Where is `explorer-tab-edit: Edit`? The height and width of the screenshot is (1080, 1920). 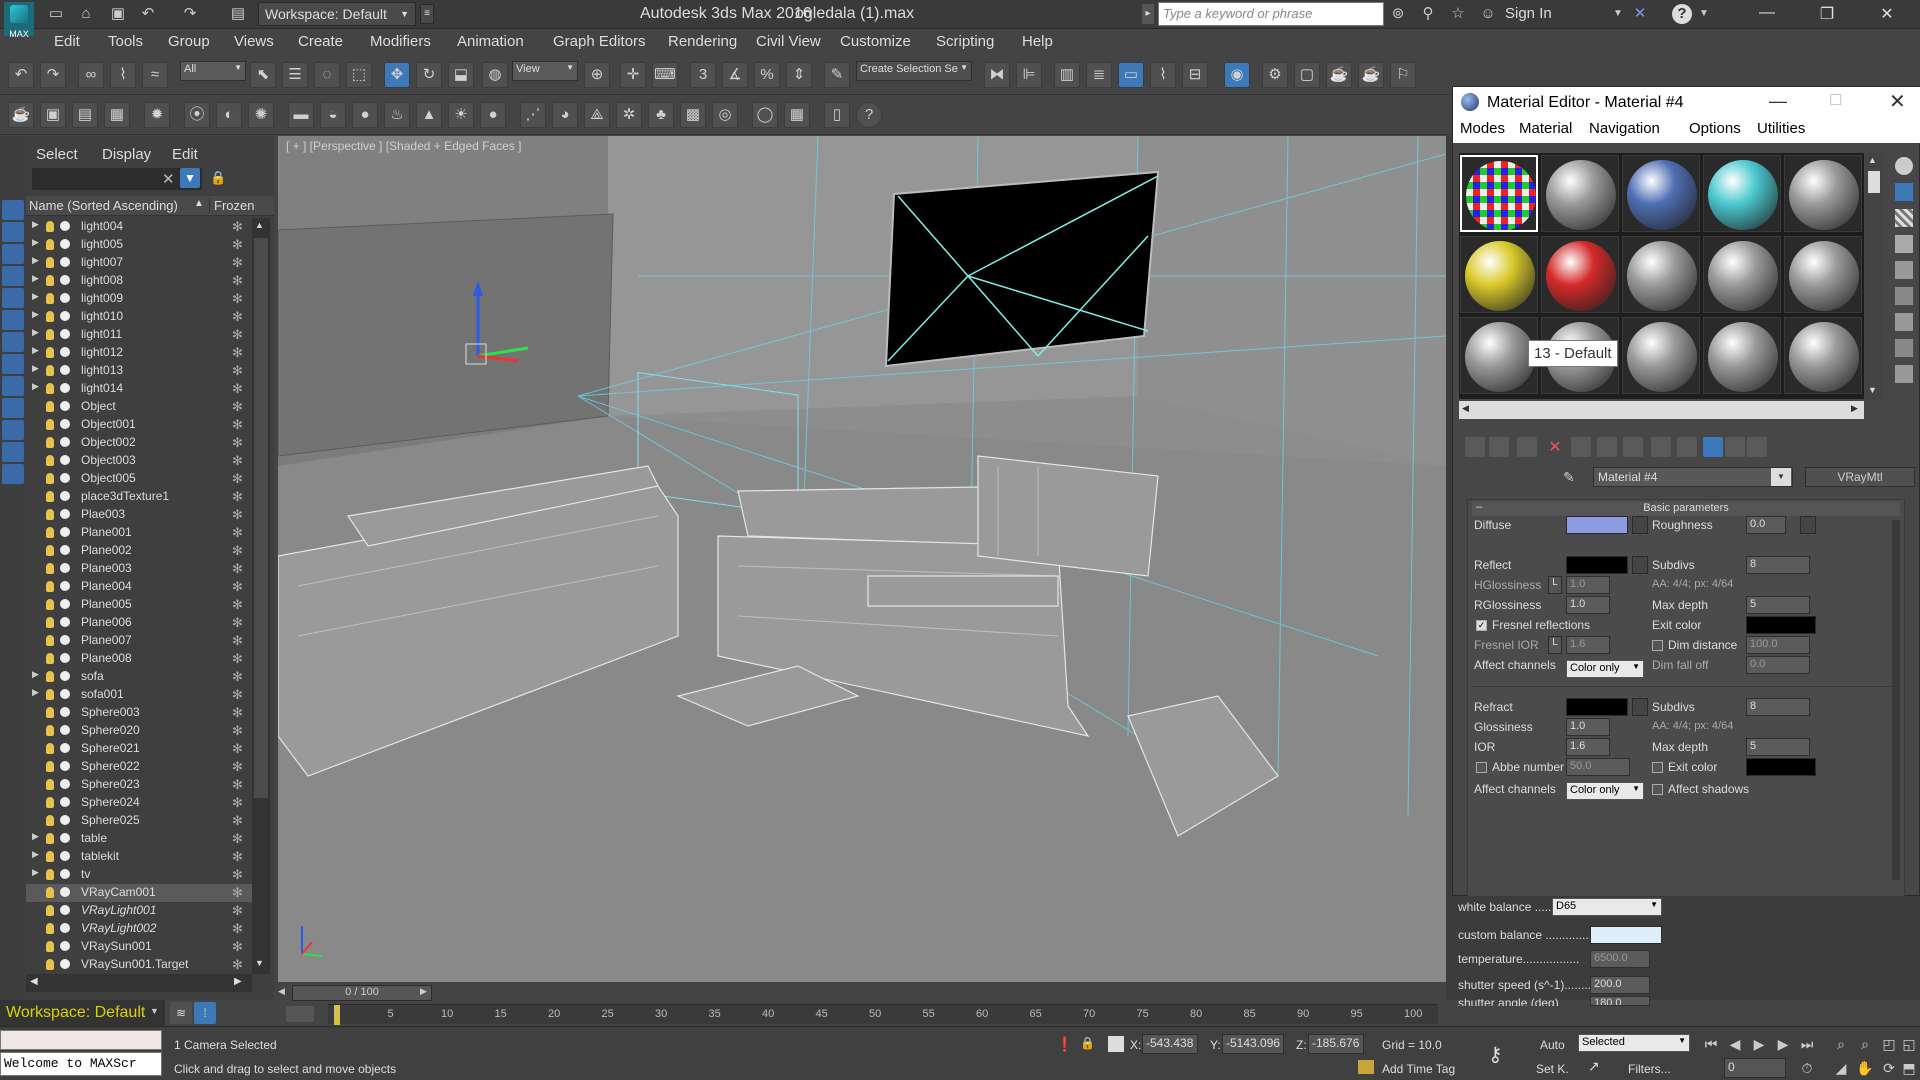 explorer-tab-edit: Edit is located at coordinates (185, 154).